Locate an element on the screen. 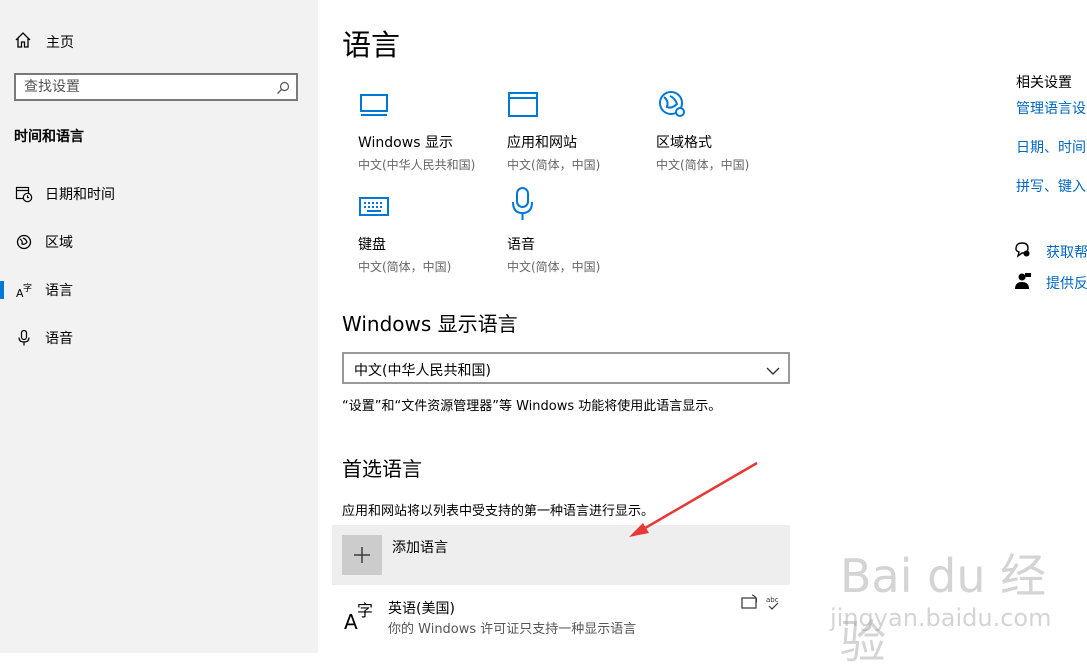 This screenshot has width=1087, height=672. tile-speech: 语音 中文(简体，中国) is located at coordinates (577, 230).